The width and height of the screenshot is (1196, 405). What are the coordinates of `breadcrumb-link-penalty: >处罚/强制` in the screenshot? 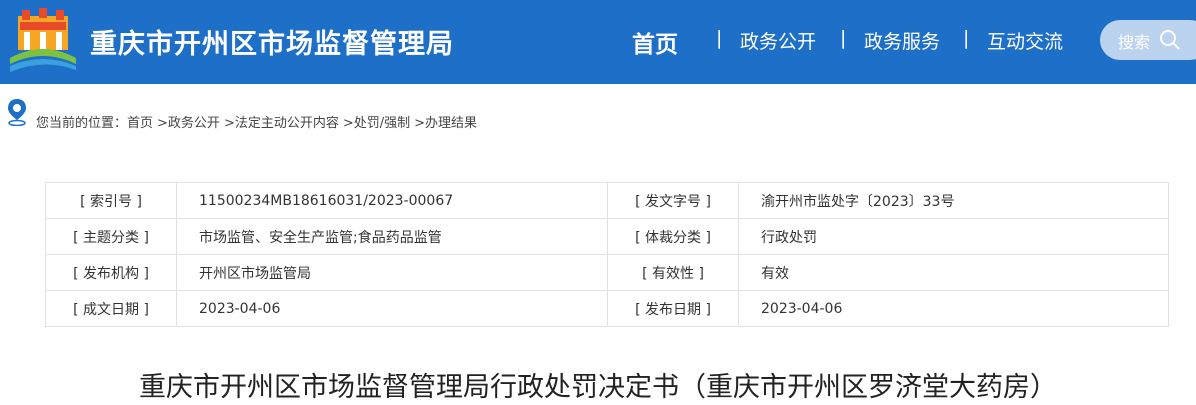 It's located at (376, 123).